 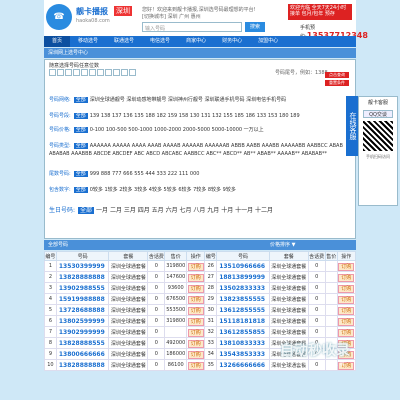 I want to click on sim-card-icon: ☎, so click(x=59, y=17).